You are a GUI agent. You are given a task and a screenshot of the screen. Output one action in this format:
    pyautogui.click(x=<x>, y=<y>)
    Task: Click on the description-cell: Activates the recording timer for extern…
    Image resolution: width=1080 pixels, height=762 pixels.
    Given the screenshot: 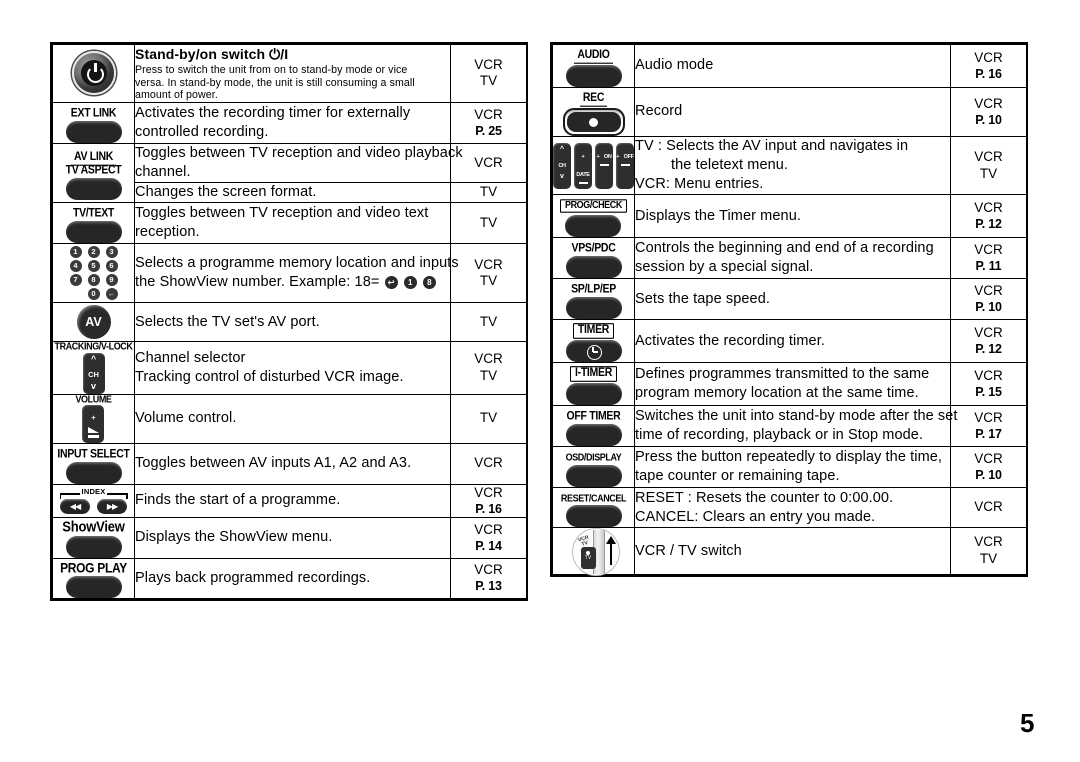 What is the action you would take?
    pyautogui.click(x=292, y=122)
    